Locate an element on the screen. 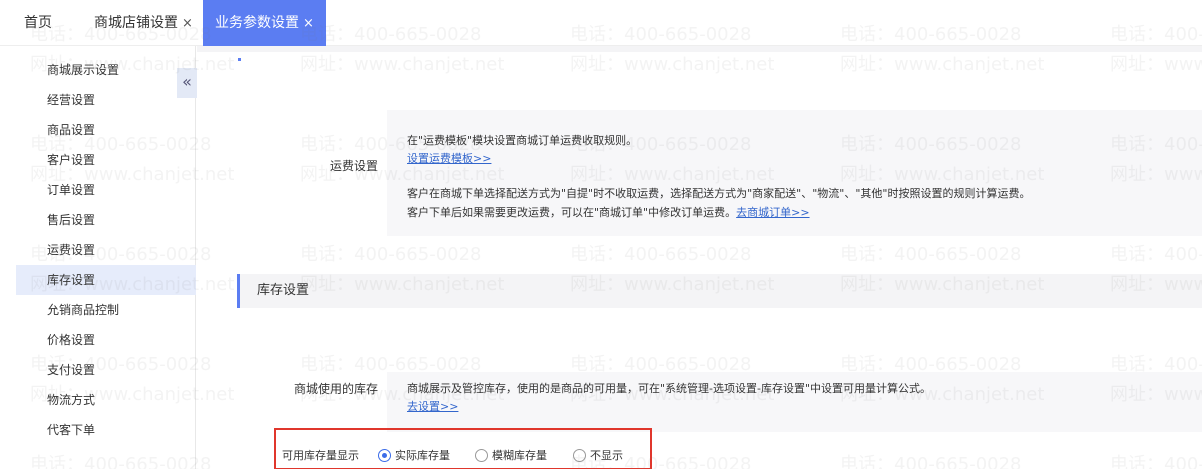 Image resolution: width=1202 pixels, height=469 pixels. sidebar-item-inventory: 库存设置 is located at coordinates (106, 280).